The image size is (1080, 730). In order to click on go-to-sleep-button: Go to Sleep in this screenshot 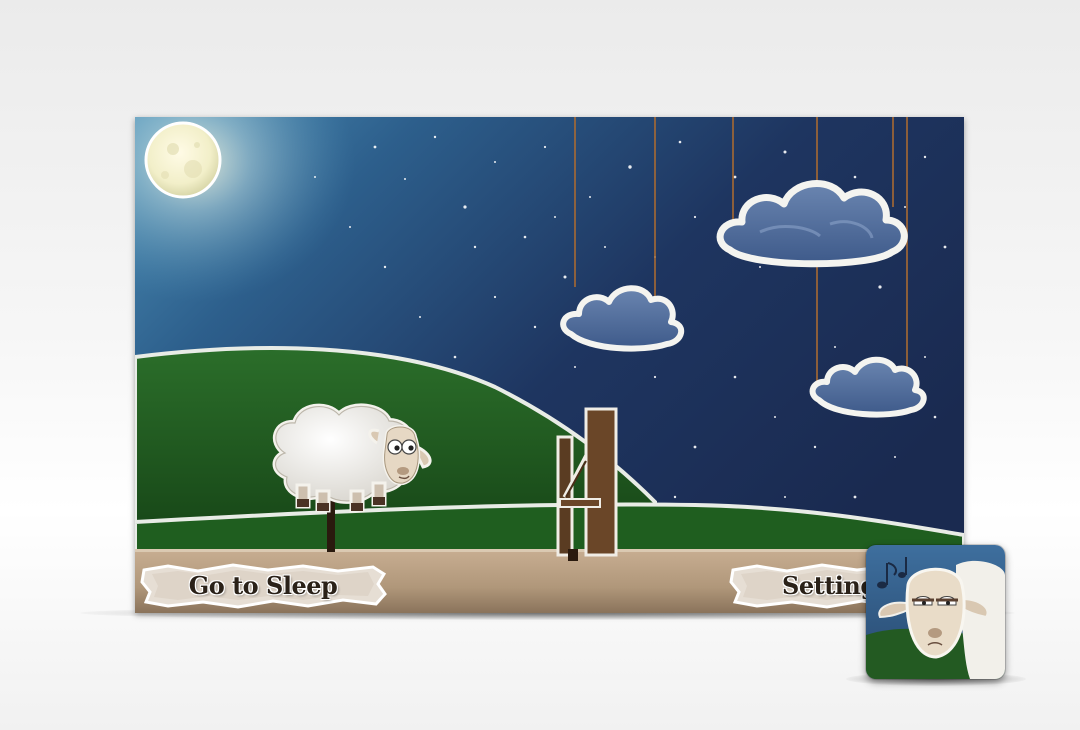, I will do `click(263, 586)`.